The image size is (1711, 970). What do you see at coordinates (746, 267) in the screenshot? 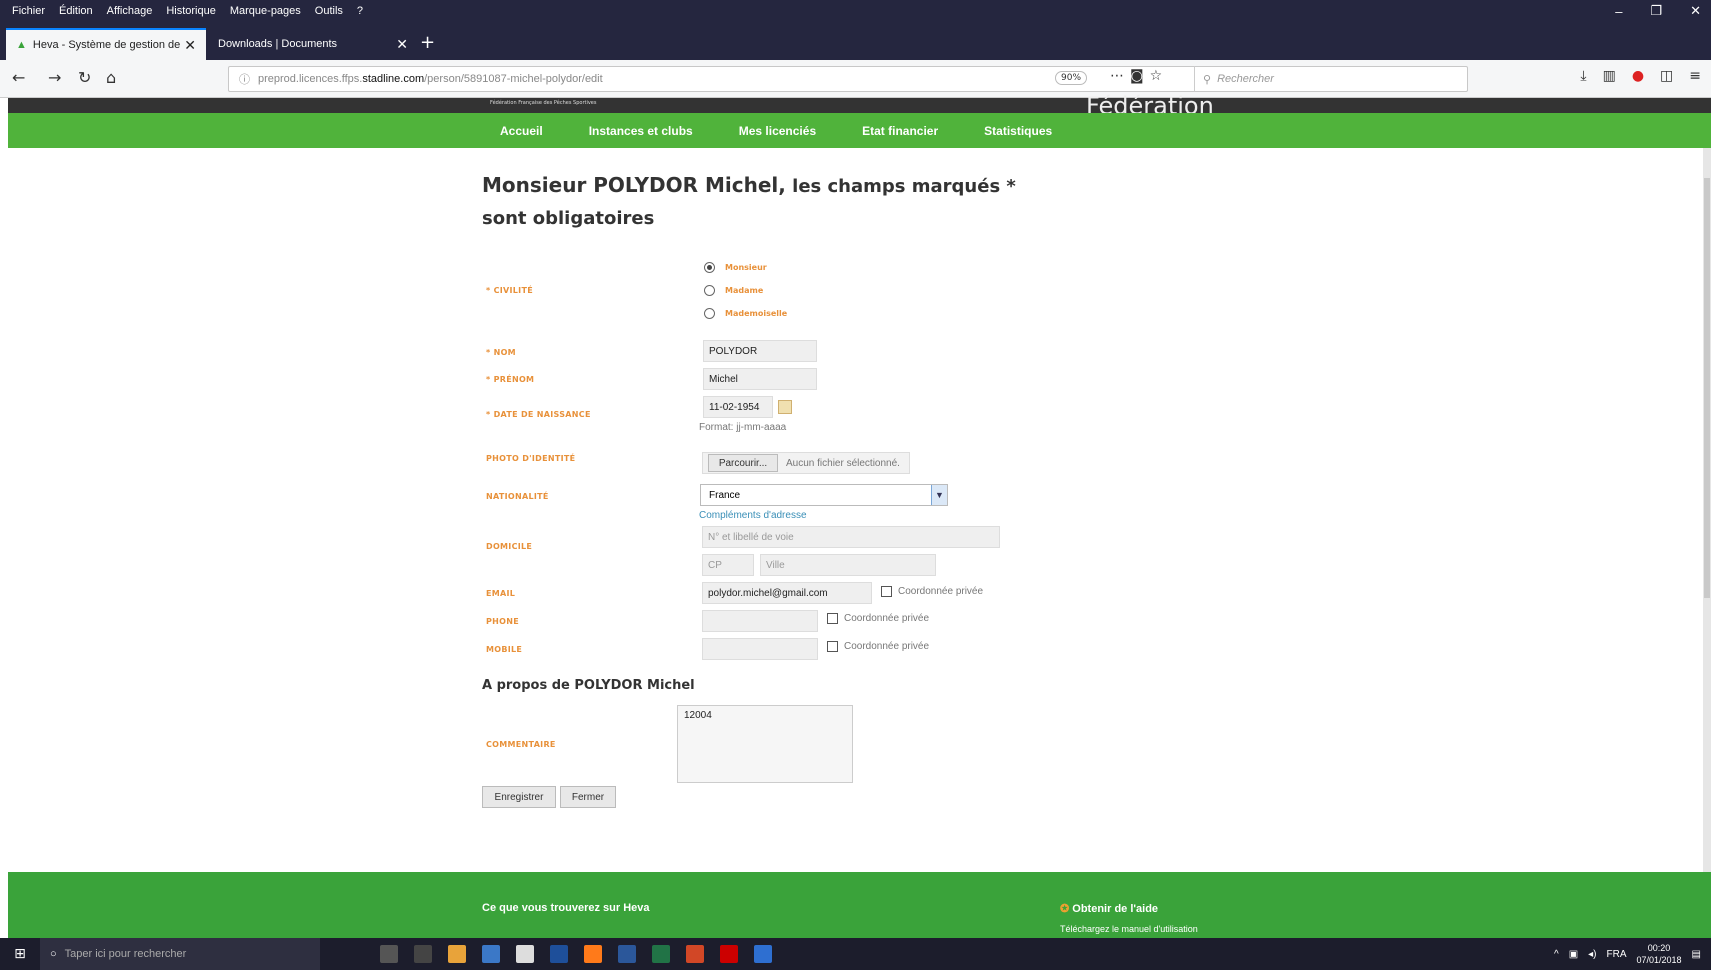
I see `radio-label: Monsieur` at bounding box center [746, 267].